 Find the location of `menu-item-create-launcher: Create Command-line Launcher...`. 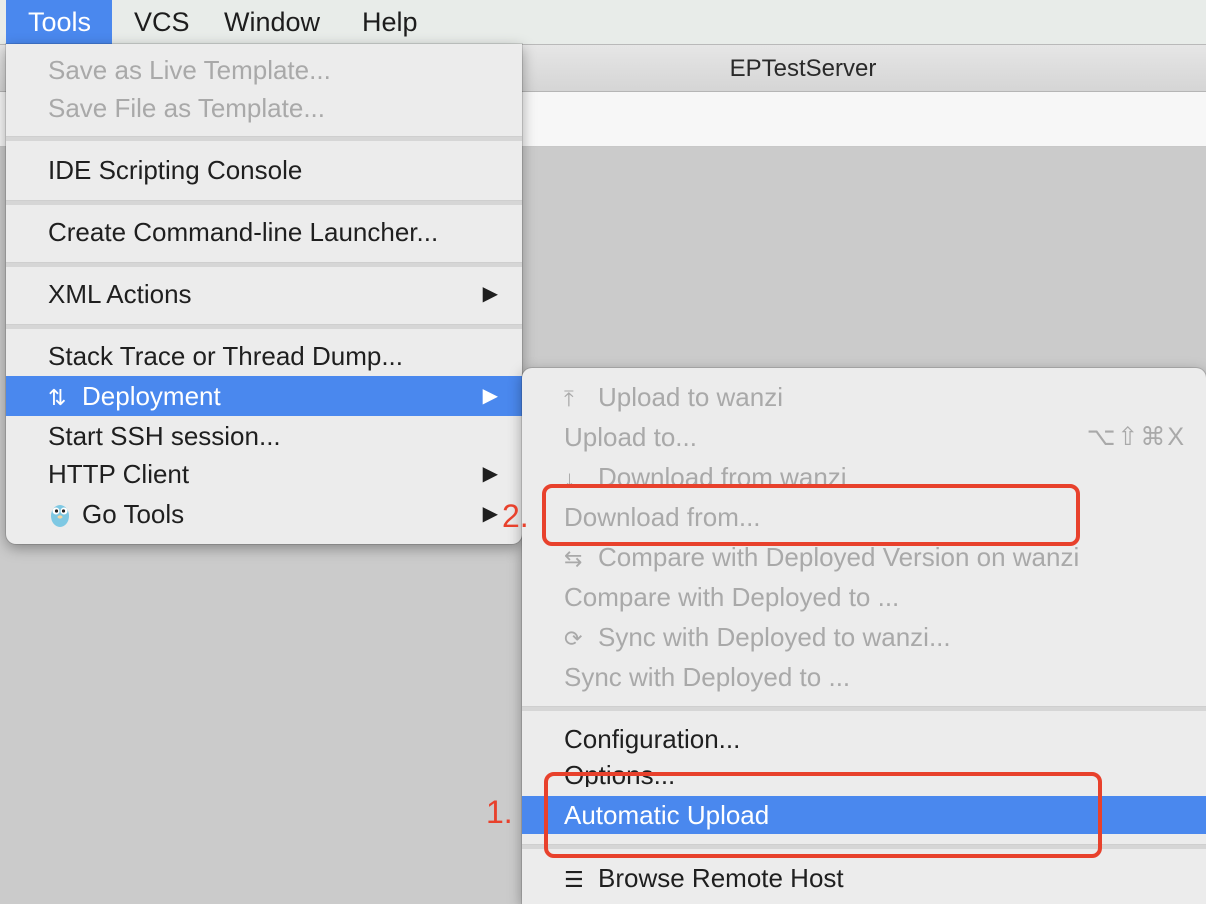

menu-item-create-launcher: Create Command-line Launcher... is located at coordinates (264, 232).